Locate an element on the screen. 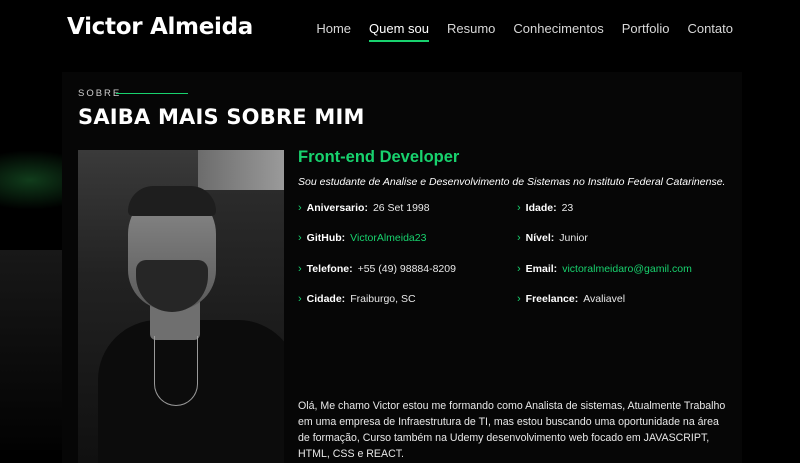 This screenshot has width=800, height=463. site-logo: Victor Almeida is located at coordinates (160, 27).